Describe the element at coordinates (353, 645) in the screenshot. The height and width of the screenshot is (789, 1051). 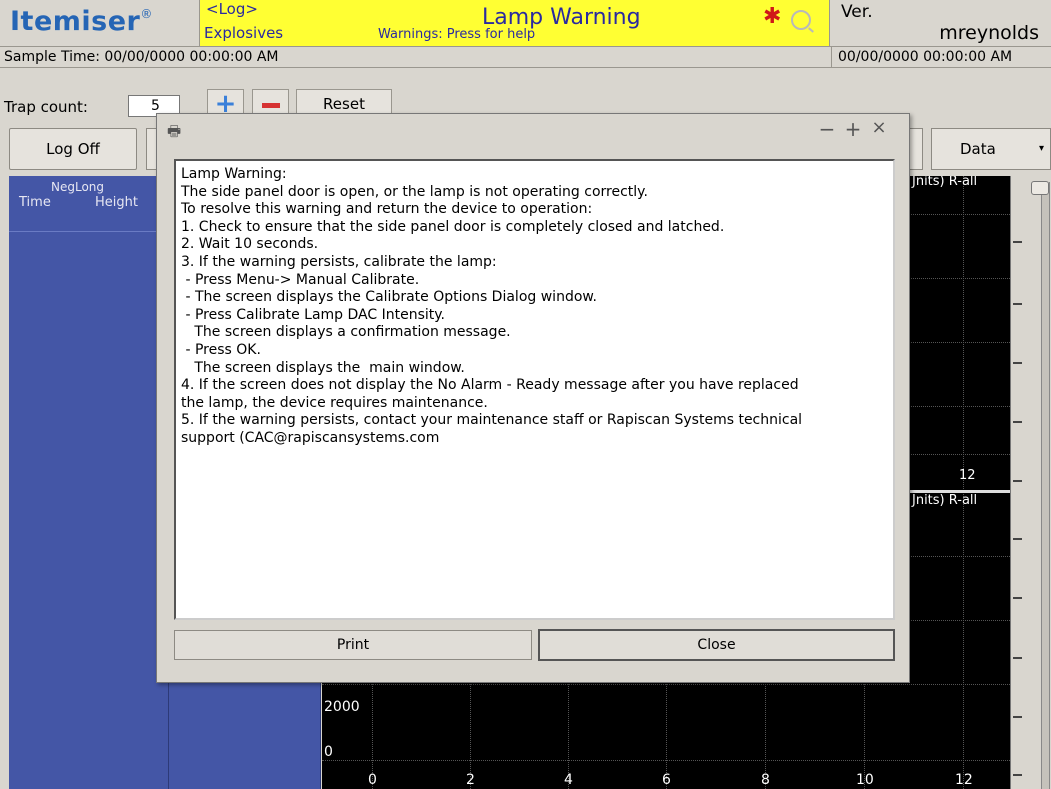
I see `print-button: Print` at that location.